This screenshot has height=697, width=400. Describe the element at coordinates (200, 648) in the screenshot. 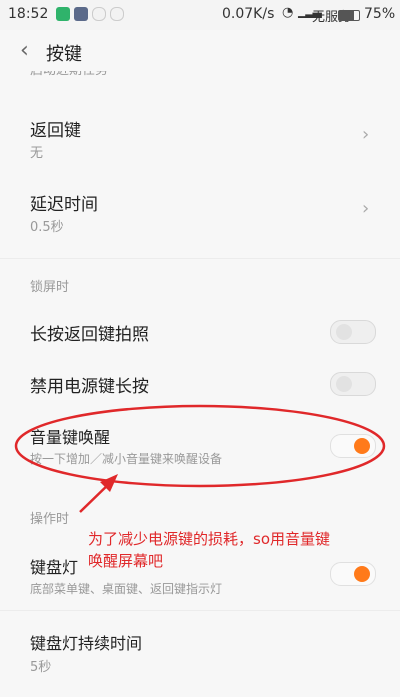

I see `settings-row-key-light-duration: 键盘灯持续时间 5秒` at that location.